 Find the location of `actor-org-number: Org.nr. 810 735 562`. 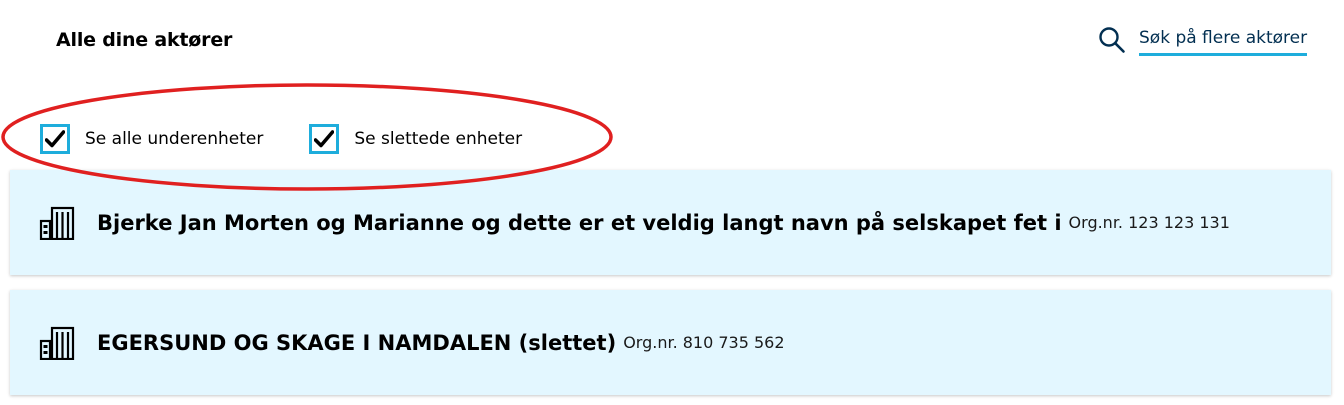

actor-org-number: Org.nr. 810 735 562 is located at coordinates (704, 342).